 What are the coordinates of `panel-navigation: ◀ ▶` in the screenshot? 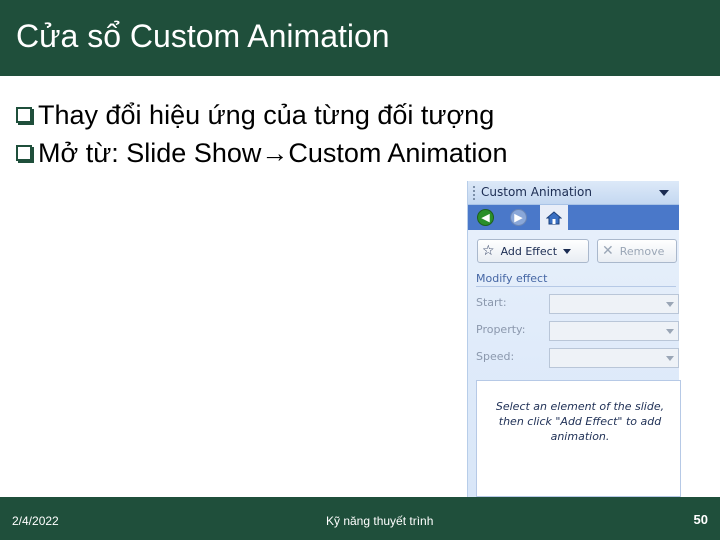 It's located at (573, 217).